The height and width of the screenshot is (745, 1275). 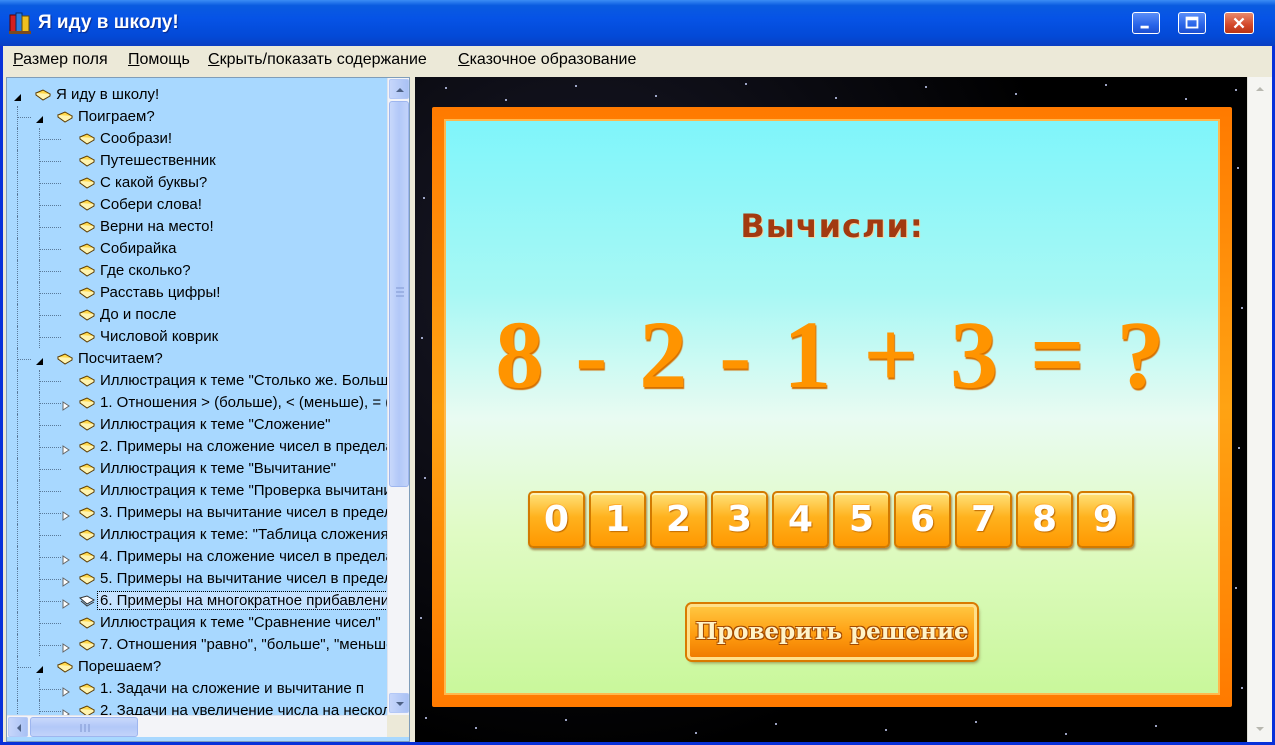 I want to click on hscroll-thumb, so click(x=84, y=727).